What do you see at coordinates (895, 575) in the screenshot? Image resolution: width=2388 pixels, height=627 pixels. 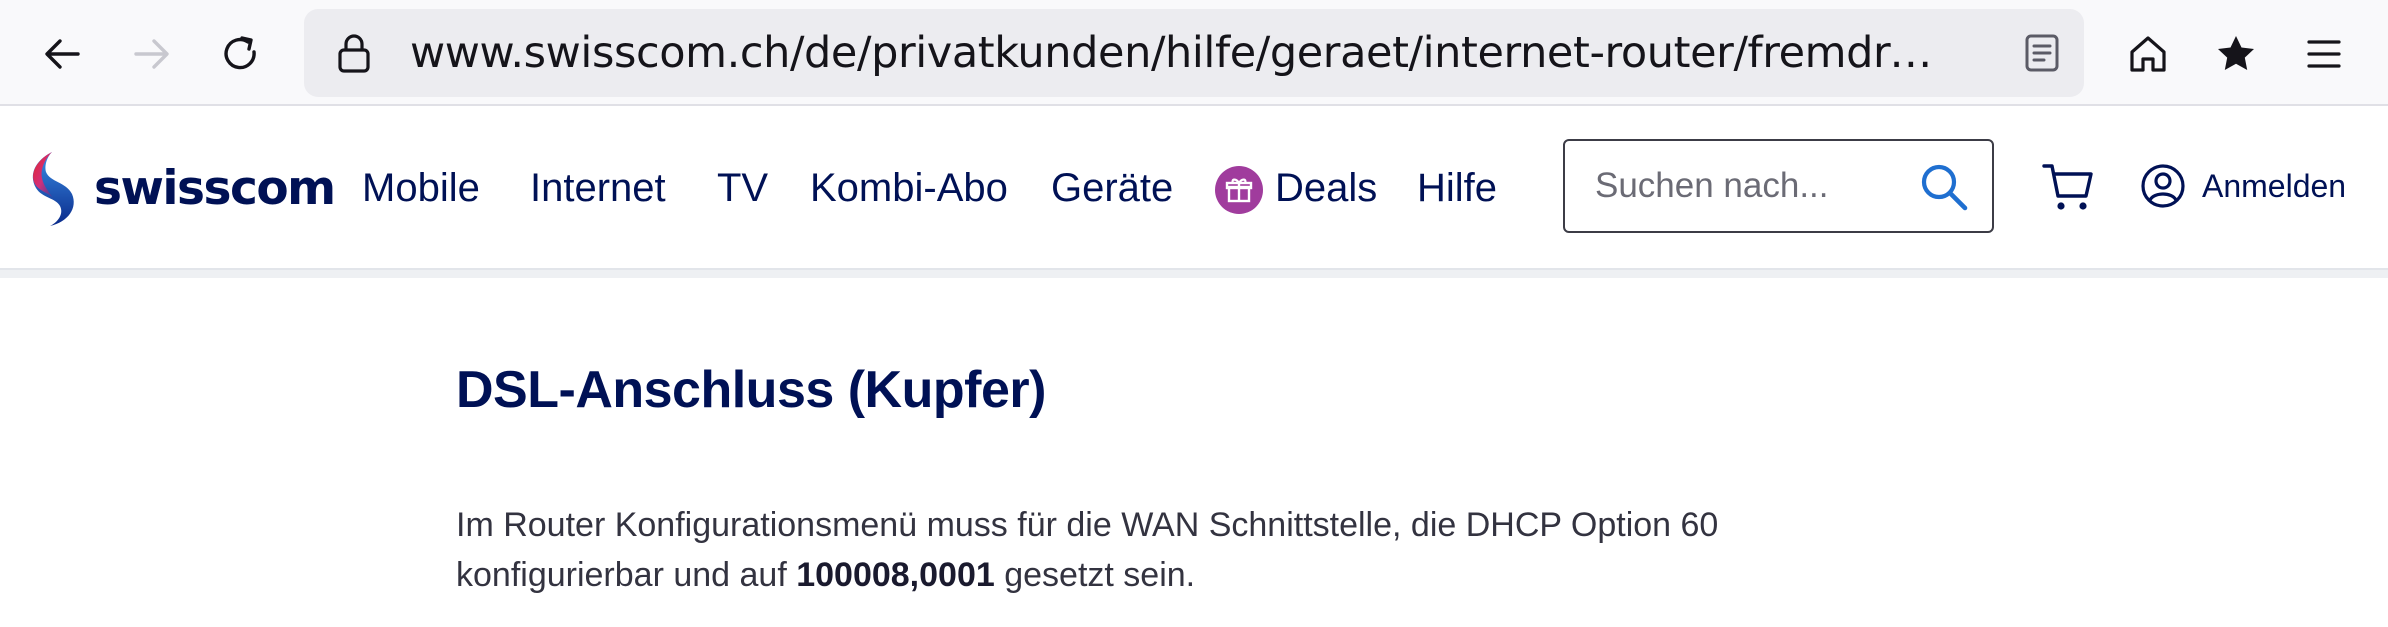 I see `dhcp-option-value: 100008,0001` at bounding box center [895, 575].